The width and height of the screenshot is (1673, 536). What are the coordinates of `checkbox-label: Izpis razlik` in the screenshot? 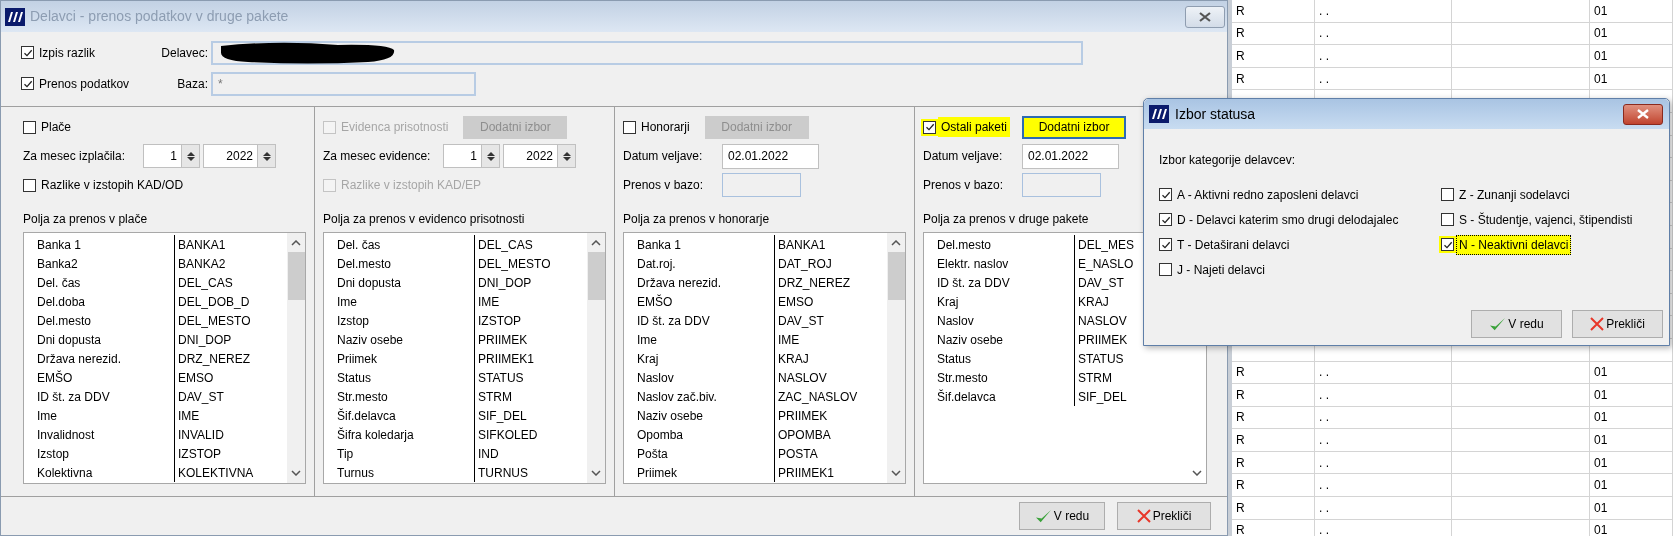 It's located at (67, 53).